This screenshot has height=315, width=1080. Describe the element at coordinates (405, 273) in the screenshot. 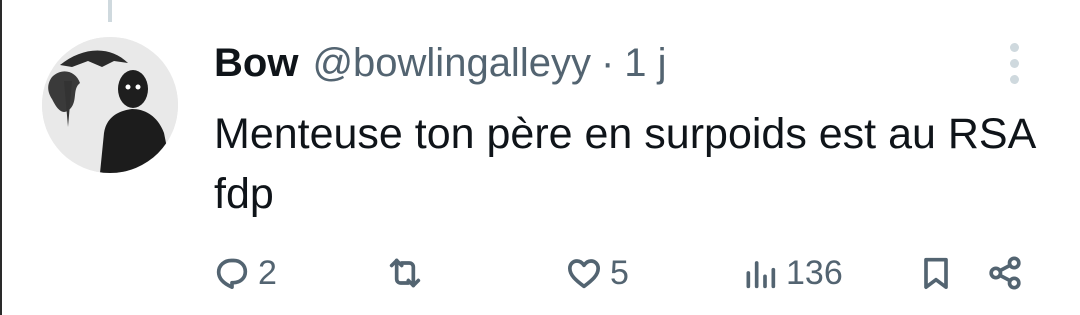

I see `retweet-icon` at that location.